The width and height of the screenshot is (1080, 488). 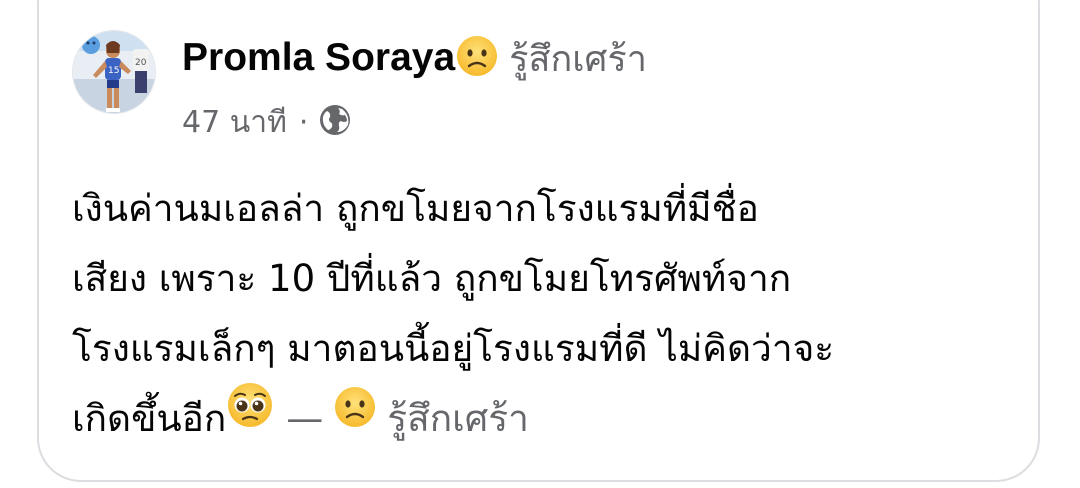 I want to click on avatar-photo: 20 15, so click(x=114, y=72).